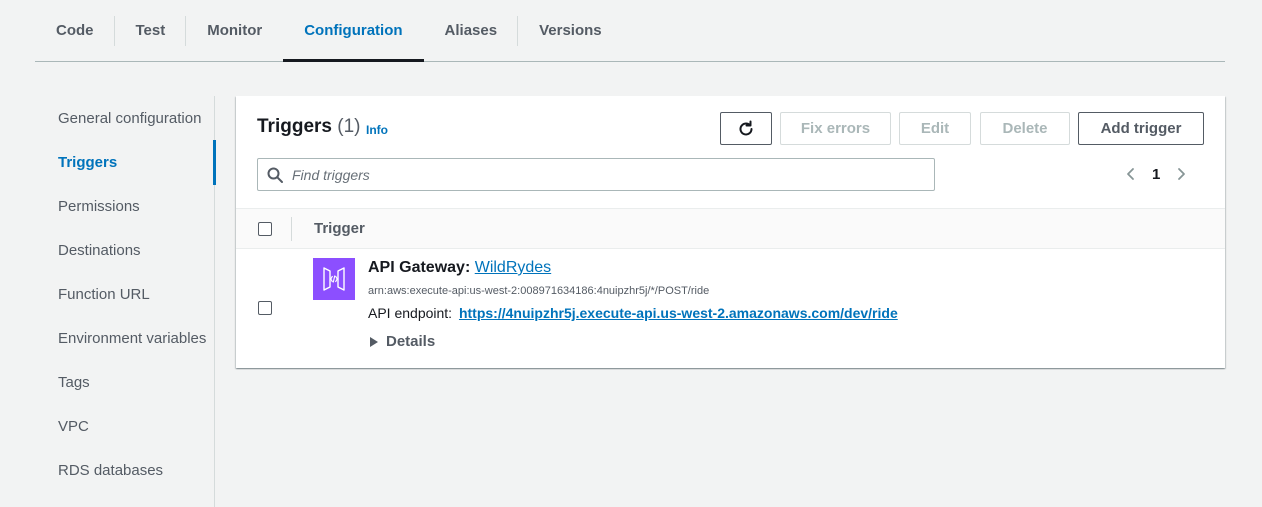 This screenshot has height=507, width=1262. What do you see at coordinates (104, 294) in the screenshot?
I see `sidebar-item-function-url: Function URL` at bounding box center [104, 294].